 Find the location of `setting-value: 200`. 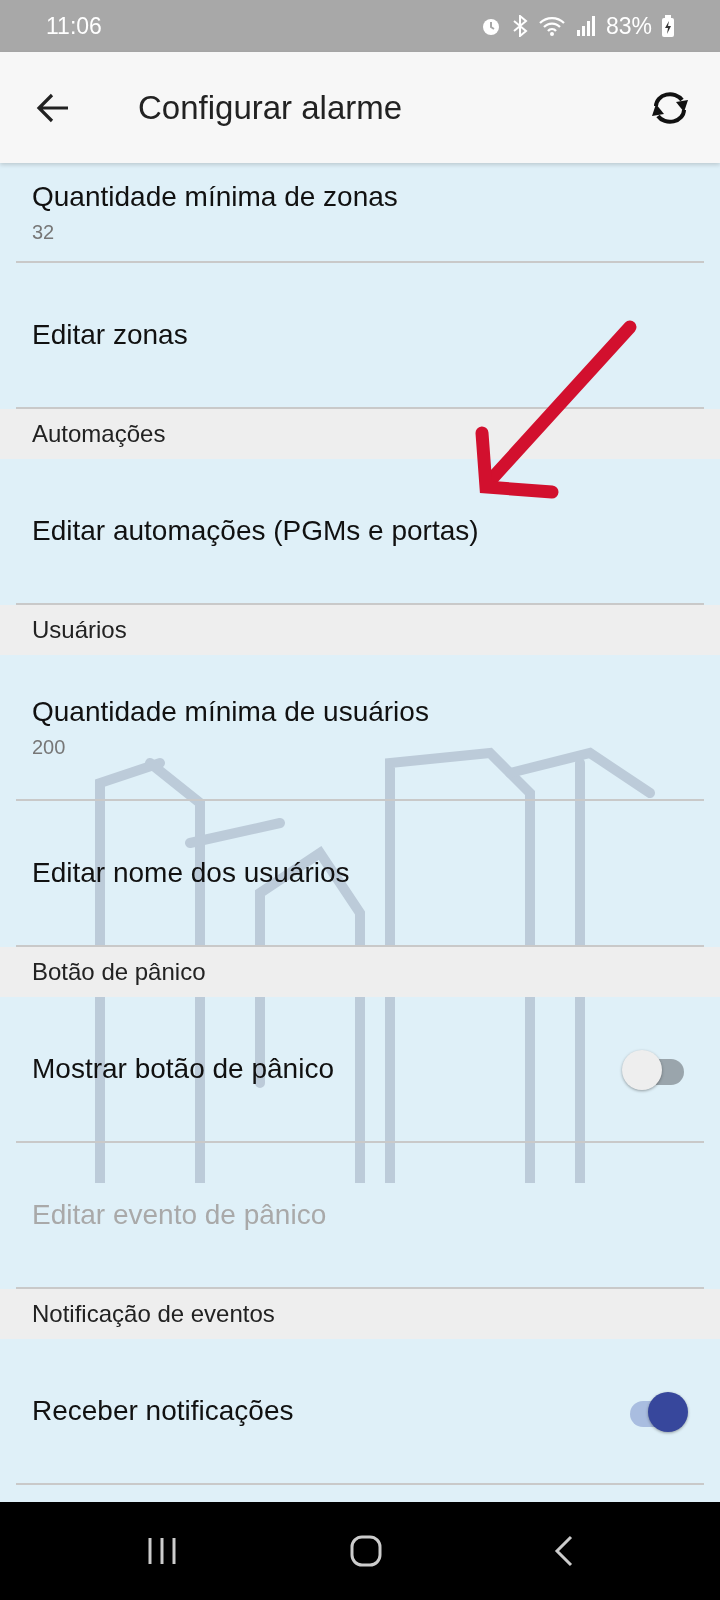

setting-value: 200 is located at coordinates (49, 747).